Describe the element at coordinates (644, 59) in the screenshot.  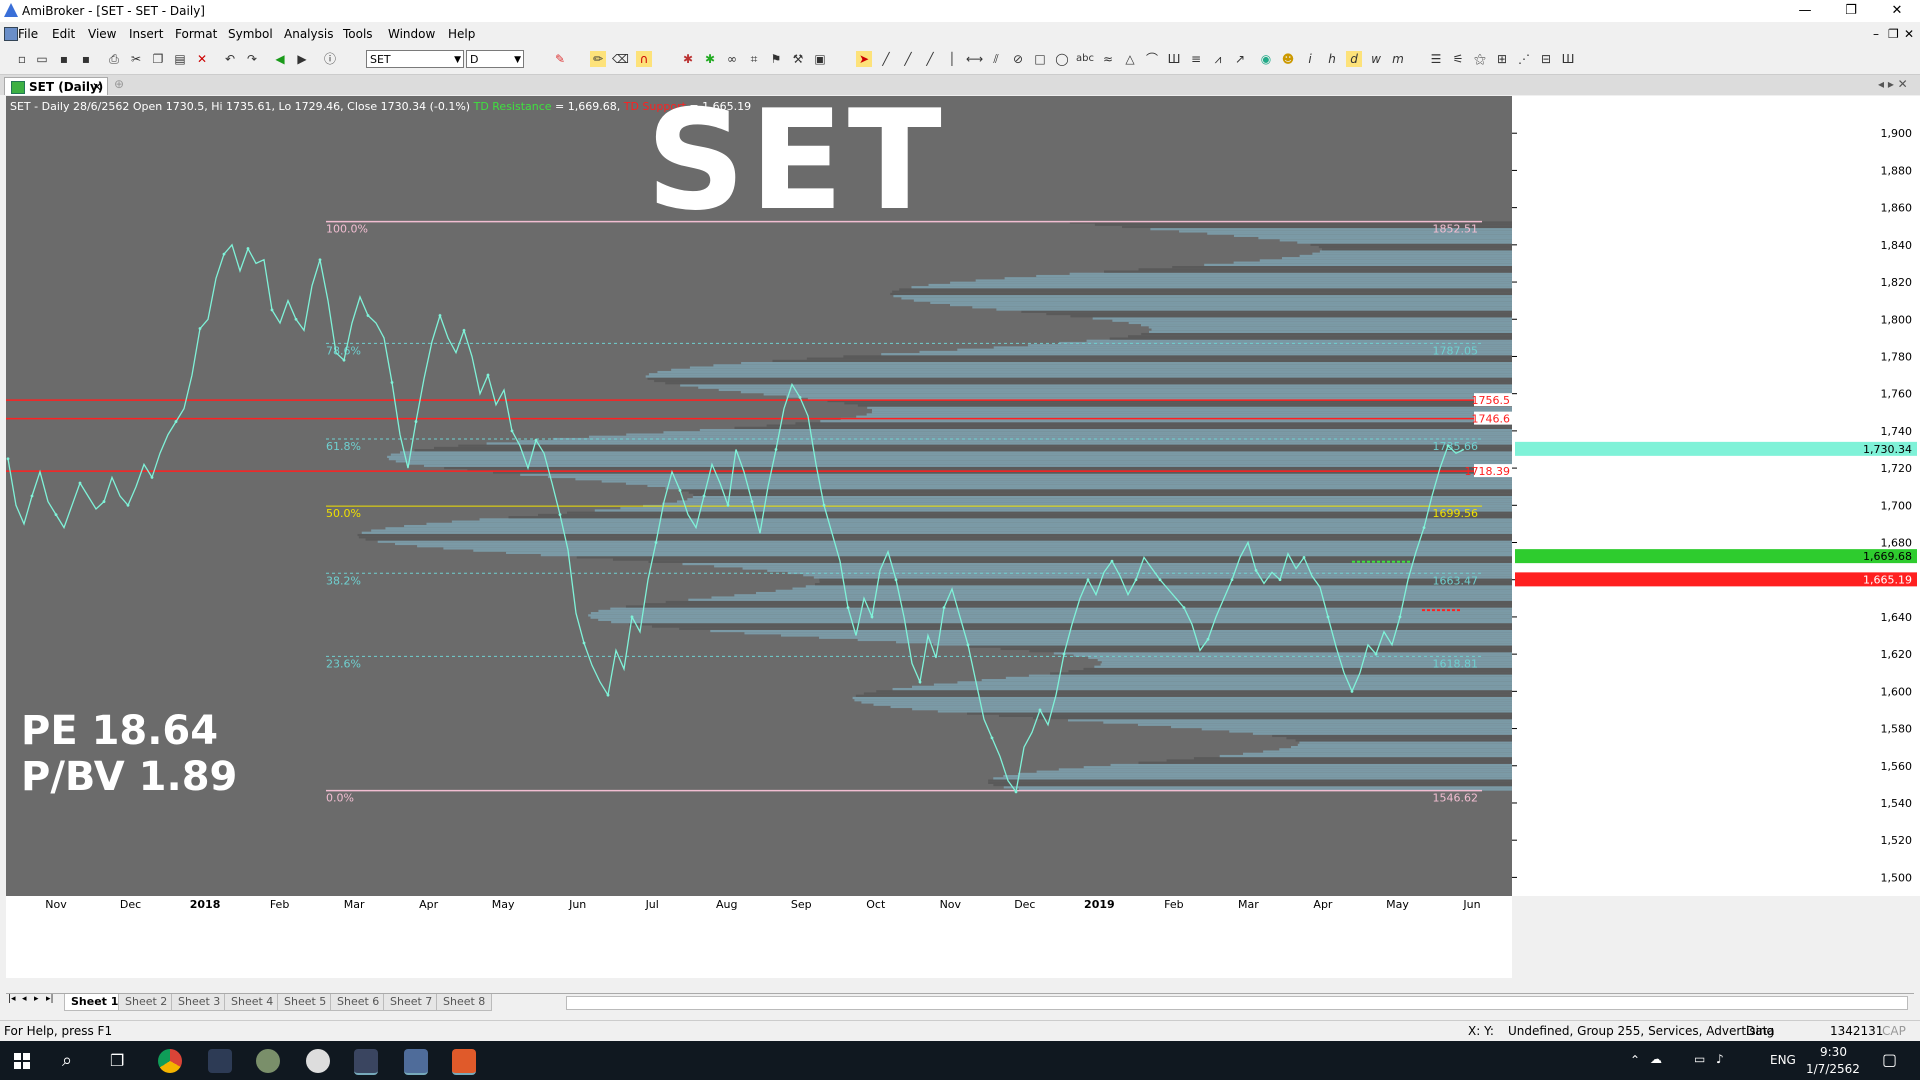
I see `magnet-icon: ∩` at that location.